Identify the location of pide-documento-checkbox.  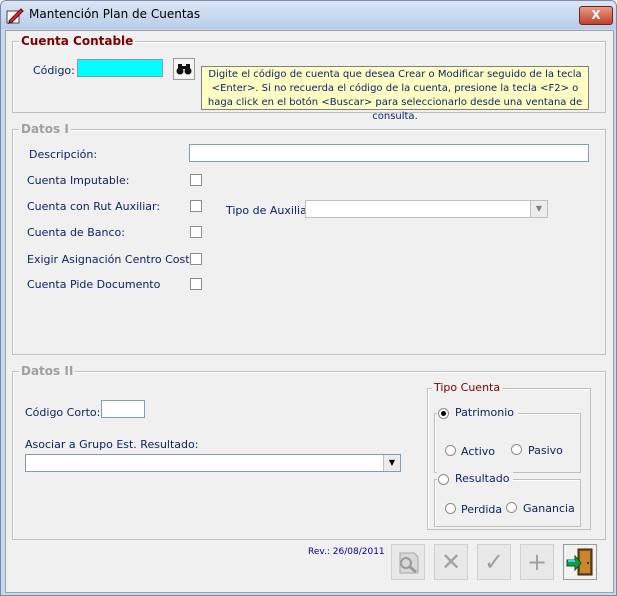
(196, 284).